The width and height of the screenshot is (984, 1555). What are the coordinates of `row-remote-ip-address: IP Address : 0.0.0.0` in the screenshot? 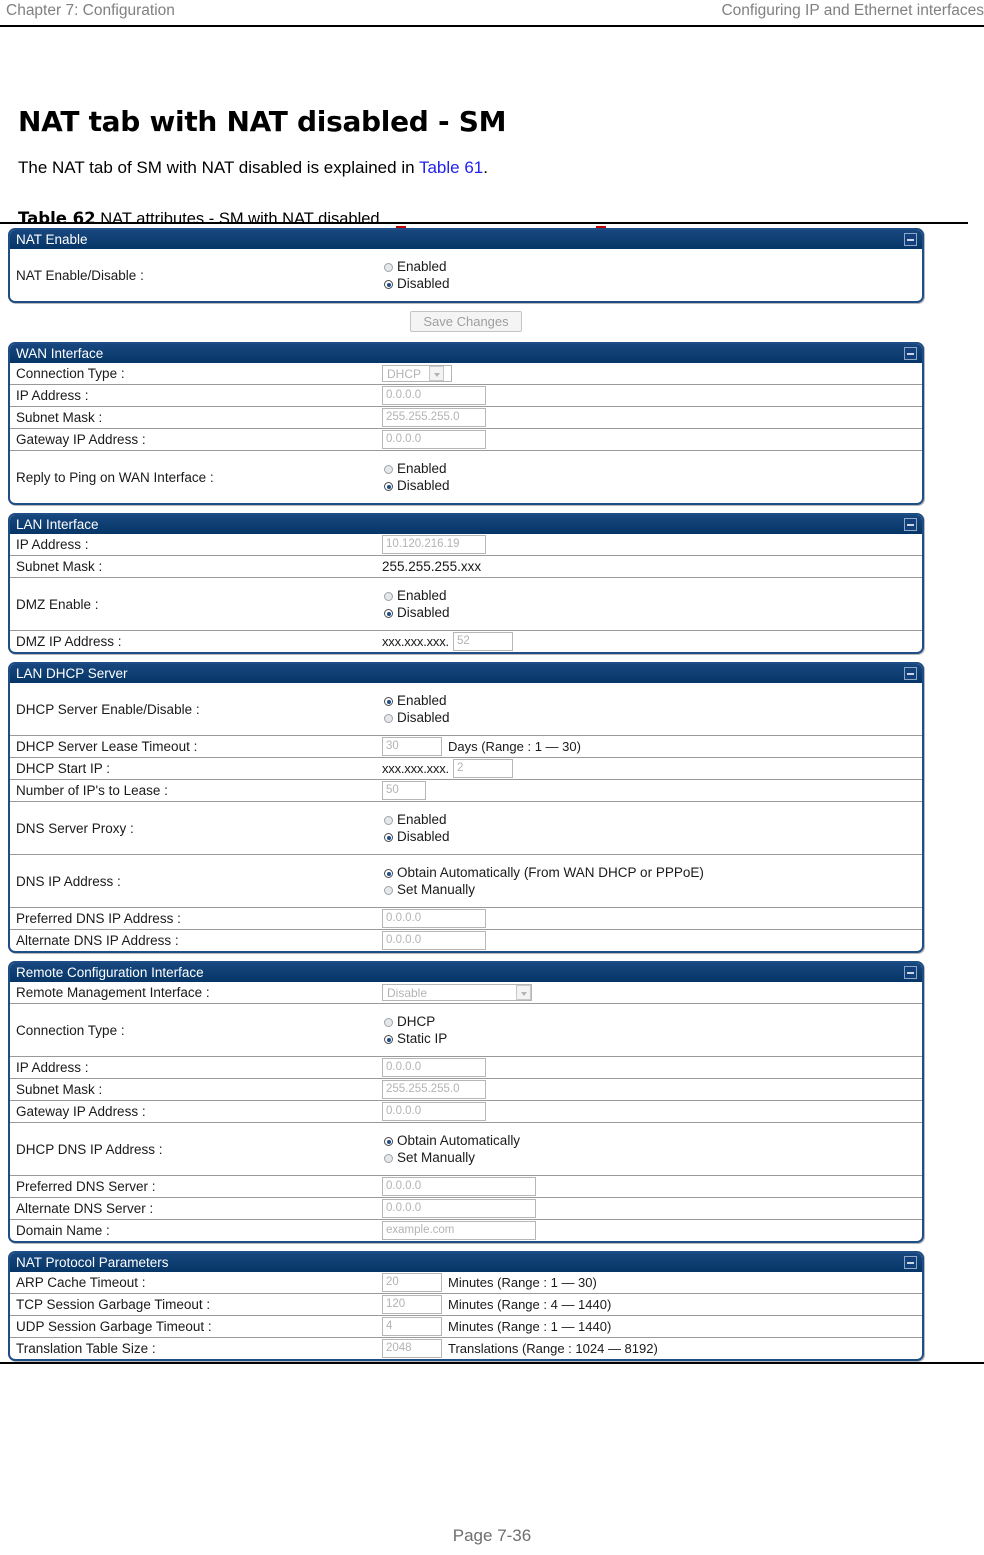 It's located at (466, 1068).